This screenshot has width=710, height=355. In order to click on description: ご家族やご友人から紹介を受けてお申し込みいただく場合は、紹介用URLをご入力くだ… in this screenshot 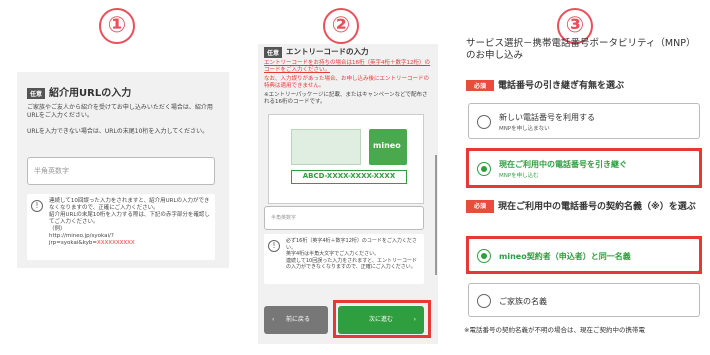, I will do `click(120, 111)`.